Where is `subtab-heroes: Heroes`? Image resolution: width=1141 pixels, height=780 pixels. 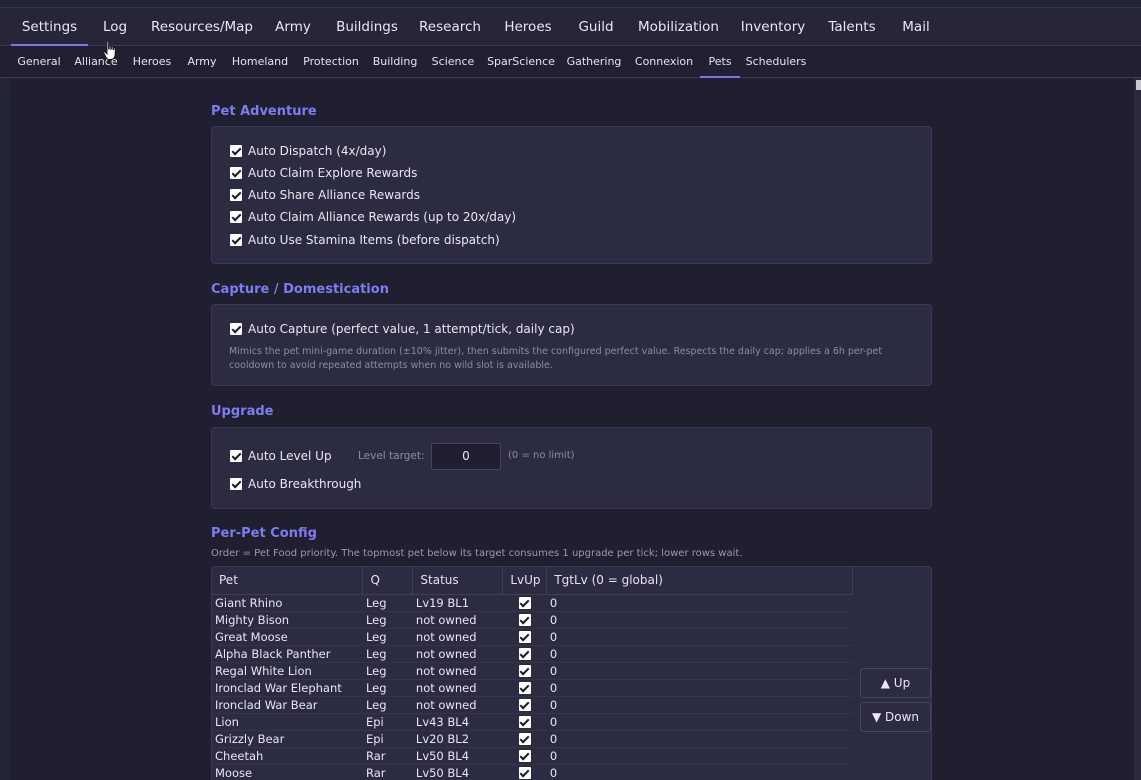 subtab-heroes: Heroes is located at coordinates (152, 62).